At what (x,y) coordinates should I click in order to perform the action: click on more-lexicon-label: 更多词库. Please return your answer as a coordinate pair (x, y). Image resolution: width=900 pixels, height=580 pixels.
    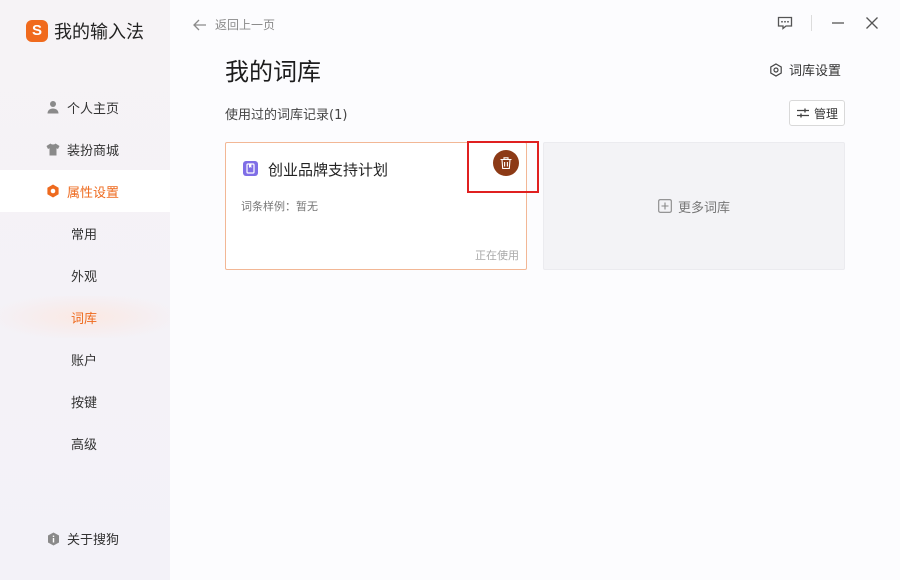
    Looking at the image, I should click on (703, 208).